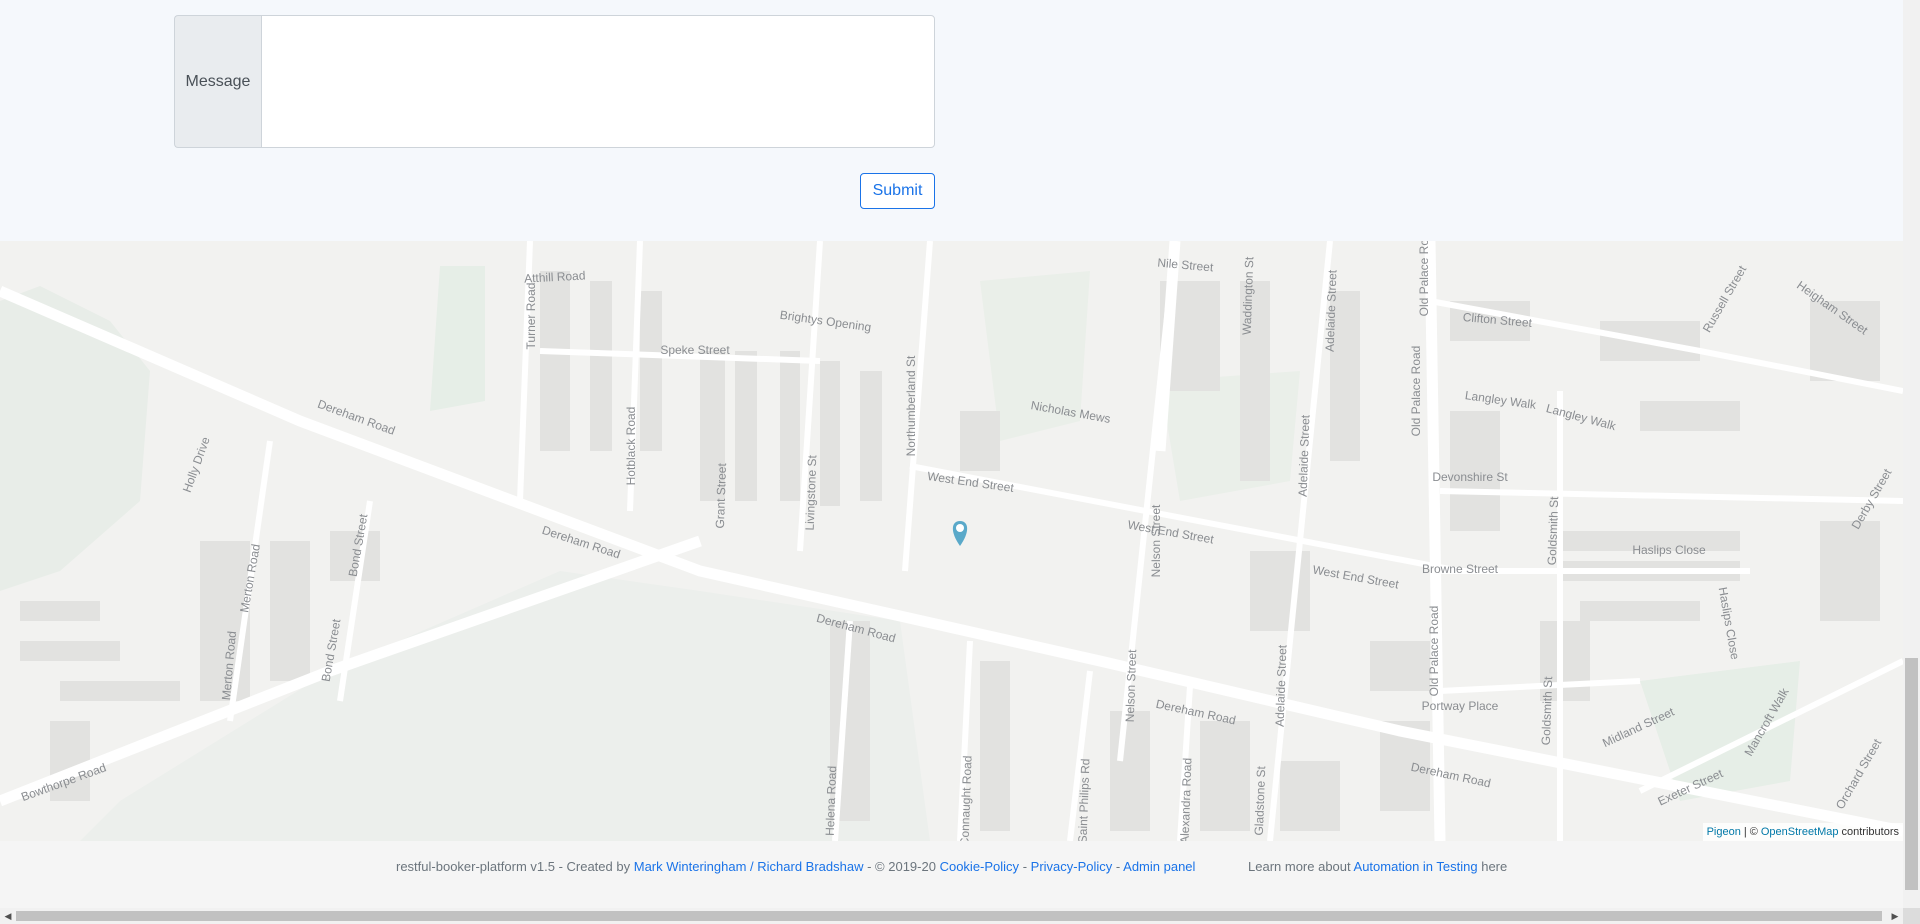  I want to click on map-road-label: Saint Philips Rd, so click(1084, 799).